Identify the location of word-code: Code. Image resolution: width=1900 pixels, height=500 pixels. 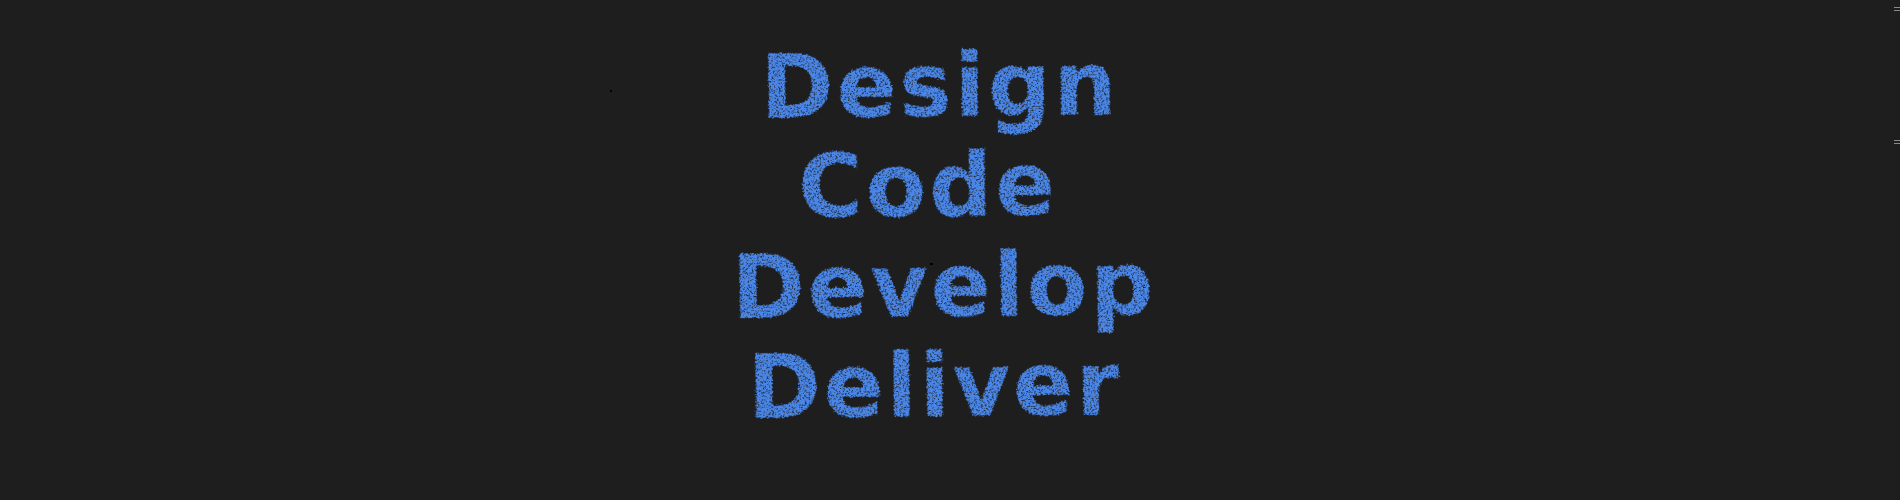
(928, 185).